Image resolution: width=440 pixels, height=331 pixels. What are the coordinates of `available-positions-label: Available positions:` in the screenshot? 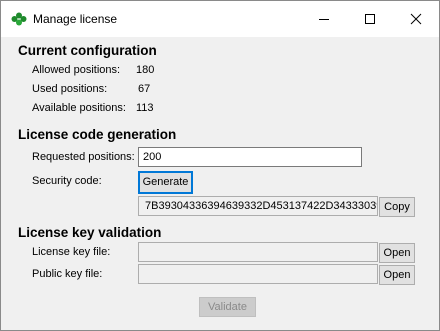 It's located at (79, 108).